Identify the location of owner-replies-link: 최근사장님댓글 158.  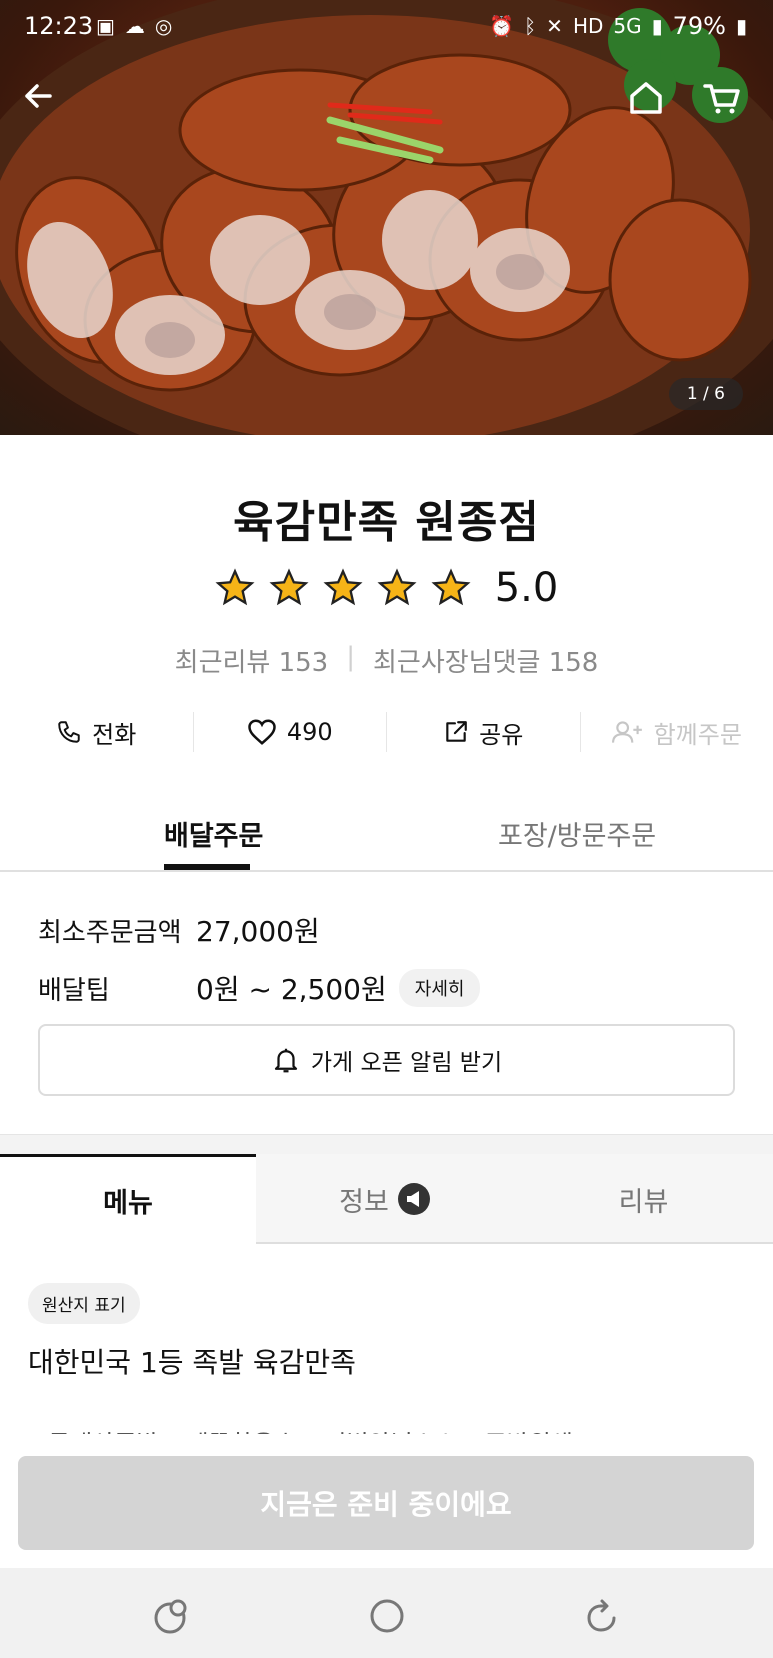
(485, 660).